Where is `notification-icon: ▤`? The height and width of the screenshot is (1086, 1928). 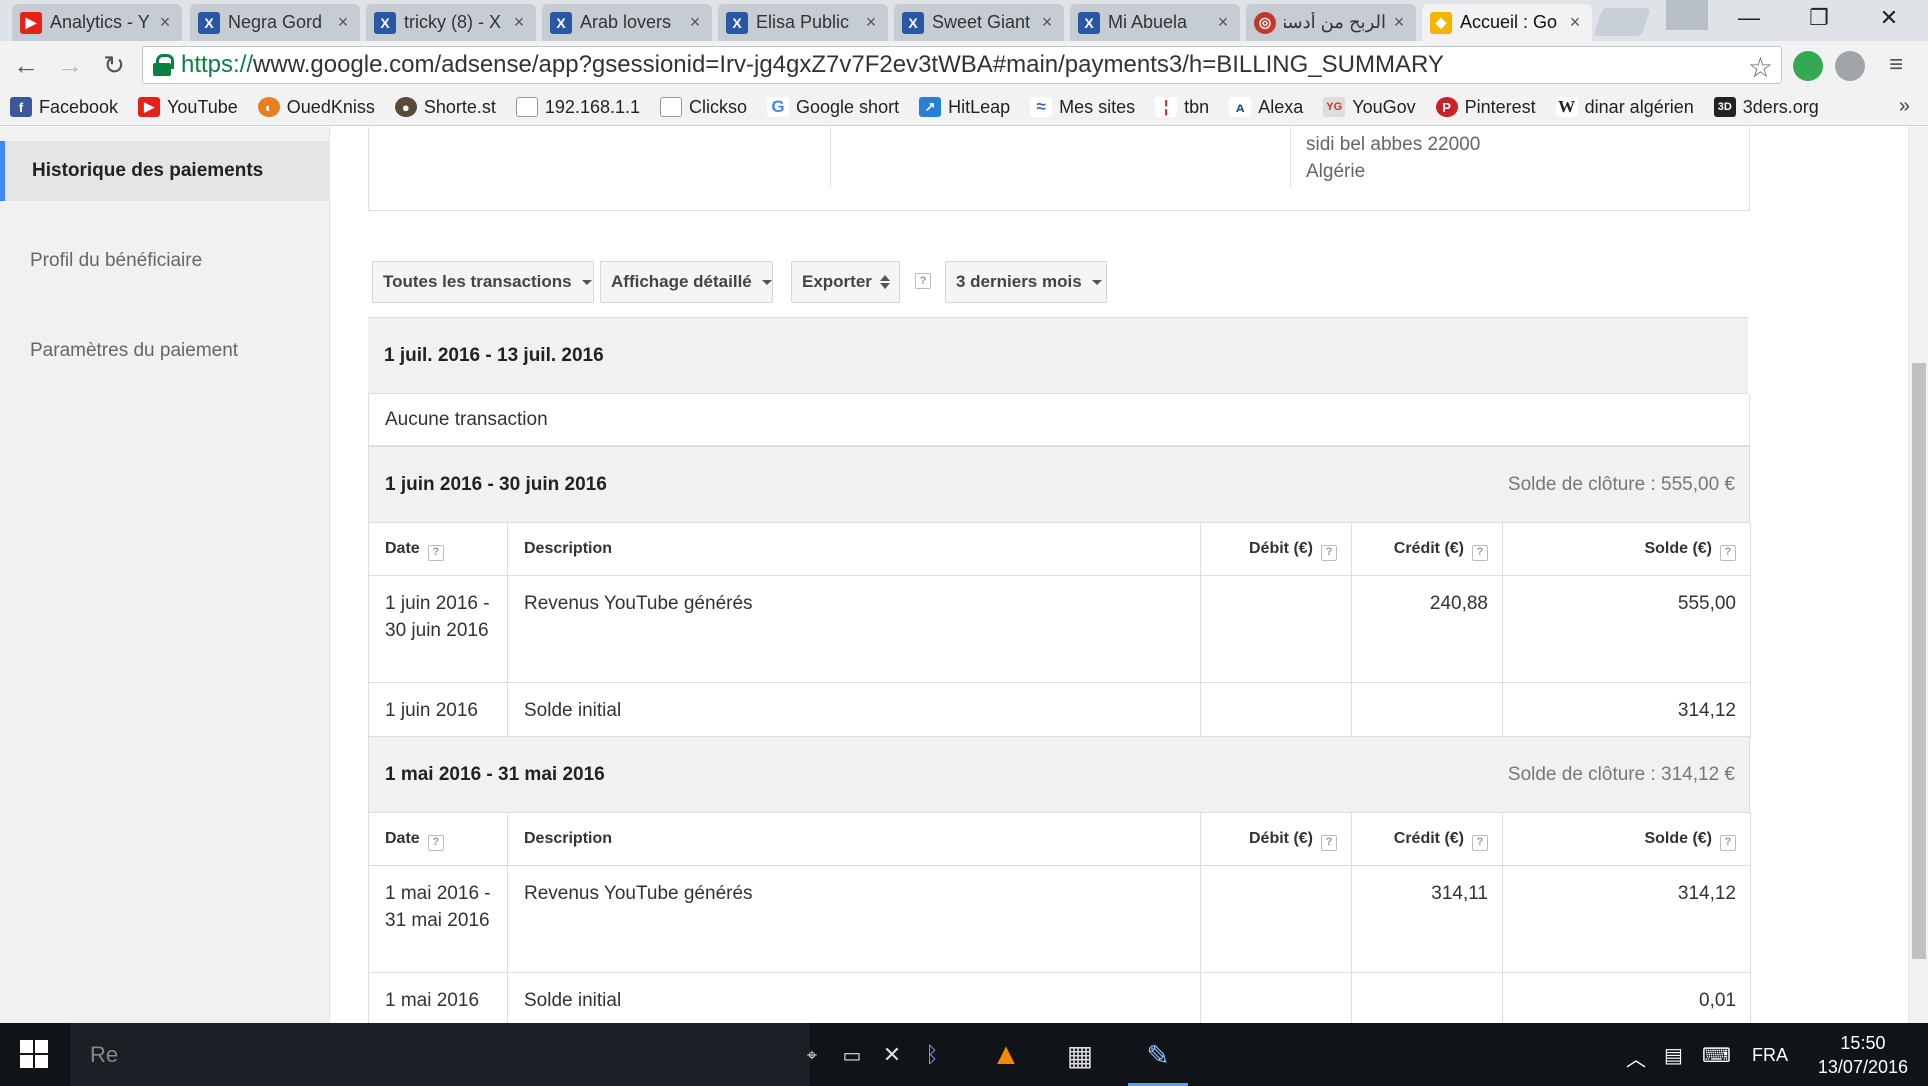
notification-icon: ▤ is located at coordinates (1673, 1055).